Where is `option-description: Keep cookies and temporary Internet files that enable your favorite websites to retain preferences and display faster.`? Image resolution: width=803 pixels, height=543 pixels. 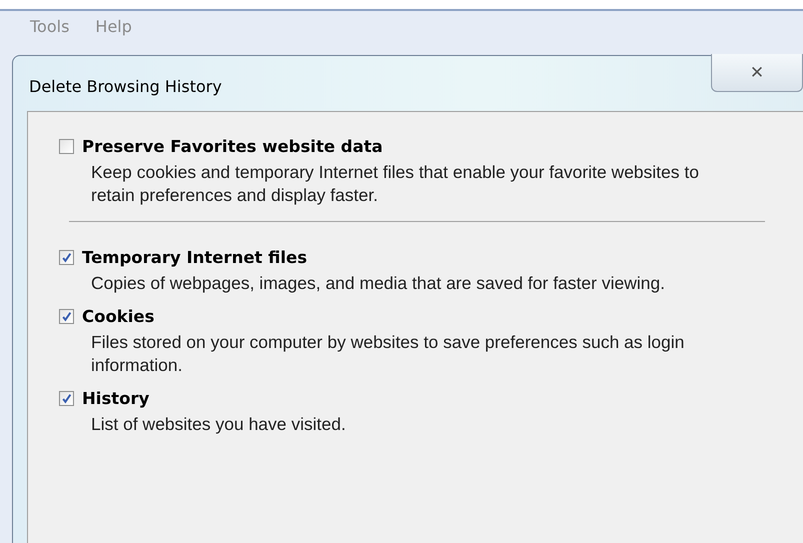 option-description: Keep cookies and temporary Internet files that enable your favorite websites to retain preferences and display faster. is located at coordinates (395, 184).